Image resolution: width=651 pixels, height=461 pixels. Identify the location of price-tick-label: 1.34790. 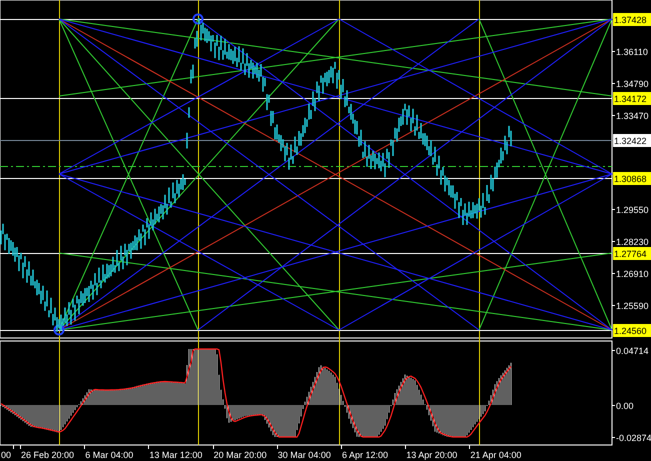
(632, 84).